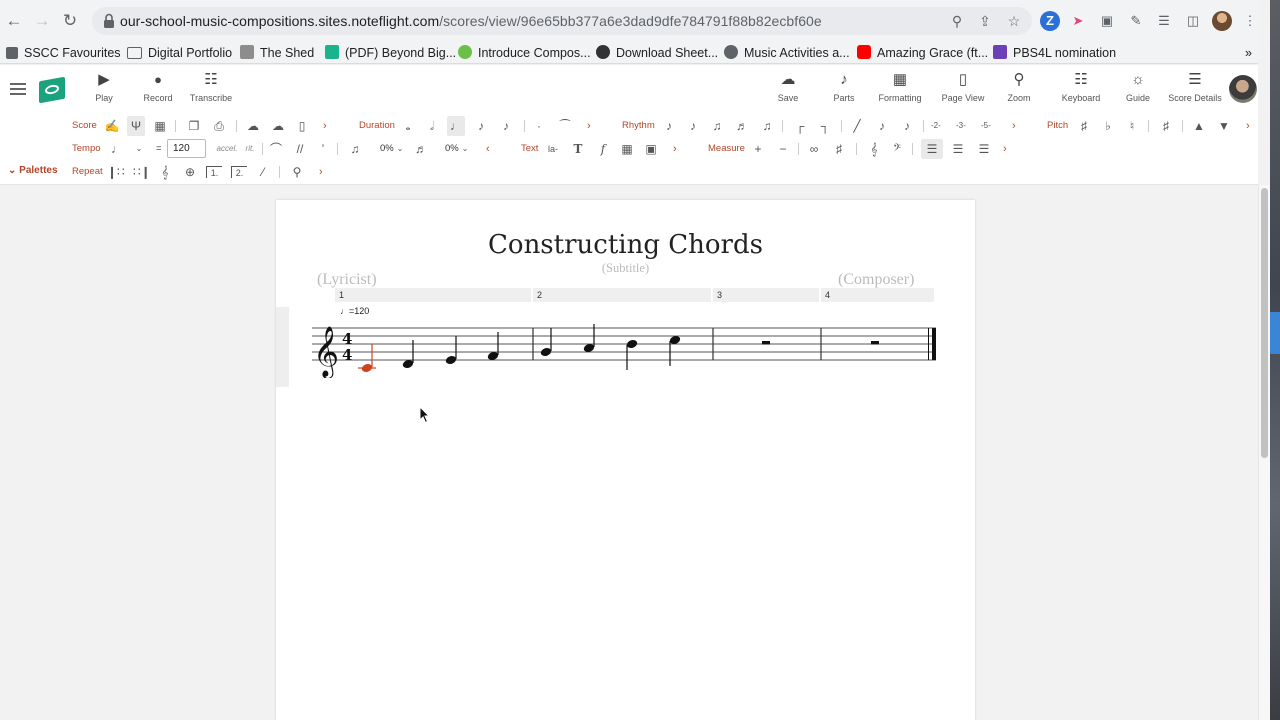  Describe the element at coordinates (297, 172) in the screenshot. I see `slur-tool-icon: ⚲` at that location.